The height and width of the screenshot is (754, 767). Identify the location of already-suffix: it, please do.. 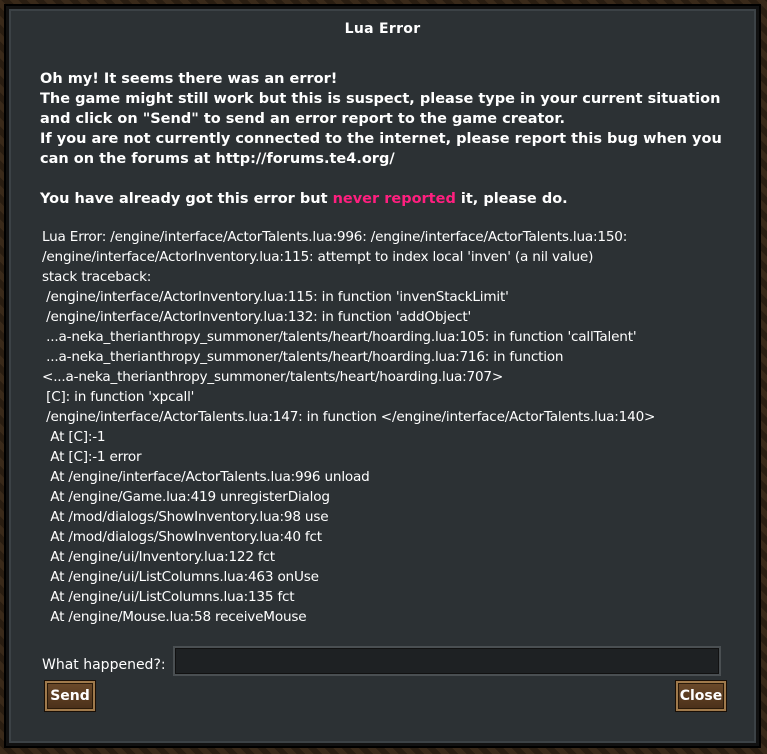
(511, 199).